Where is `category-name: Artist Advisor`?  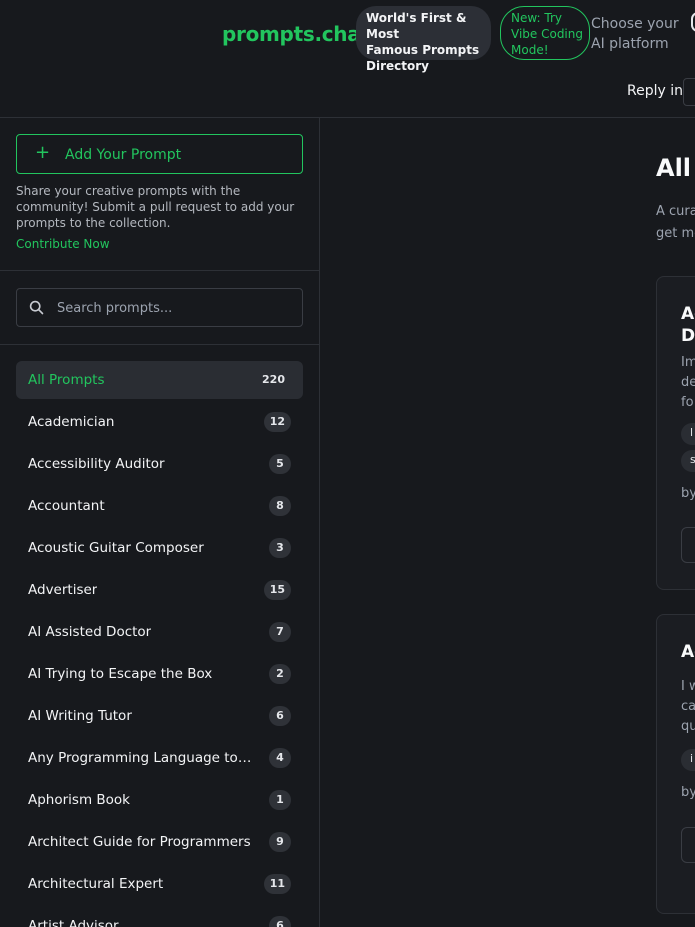
category-name: Artist Advisor is located at coordinates (73, 922).